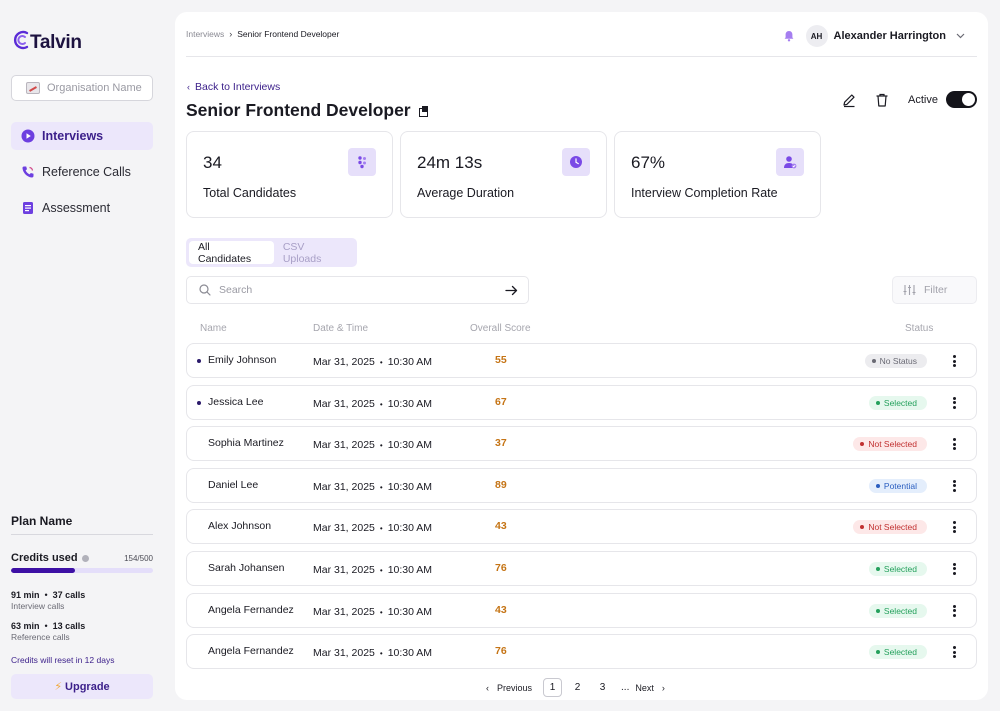 This screenshot has width=1000, height=711. Describe the element at coordinates (344, 486) in the screenshot. I see `candidate-date: Mar 31, 2025` at that location.